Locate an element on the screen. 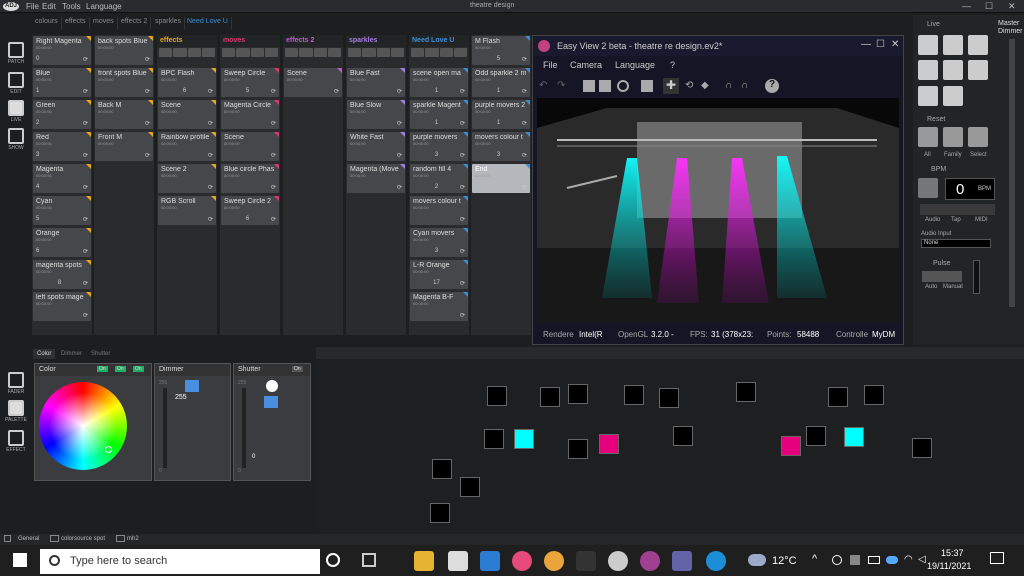  scene-cell: Front M 00:00:00 ⟳ is located at coordinates (124, 146).